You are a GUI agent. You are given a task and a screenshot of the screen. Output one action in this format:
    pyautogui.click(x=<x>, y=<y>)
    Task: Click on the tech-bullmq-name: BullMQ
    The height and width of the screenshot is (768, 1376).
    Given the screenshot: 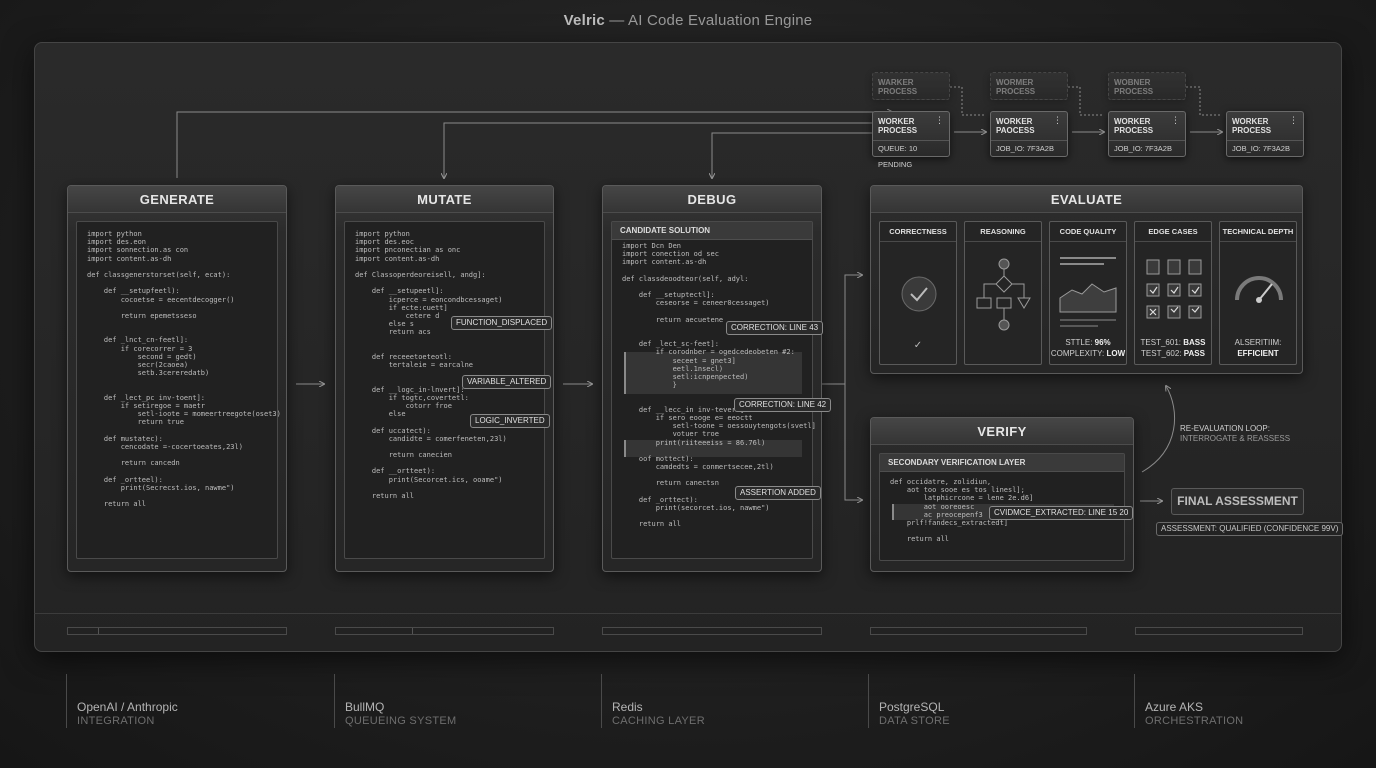 What is the action you would take?
    pyautogui.click(x=365, y=707)
    